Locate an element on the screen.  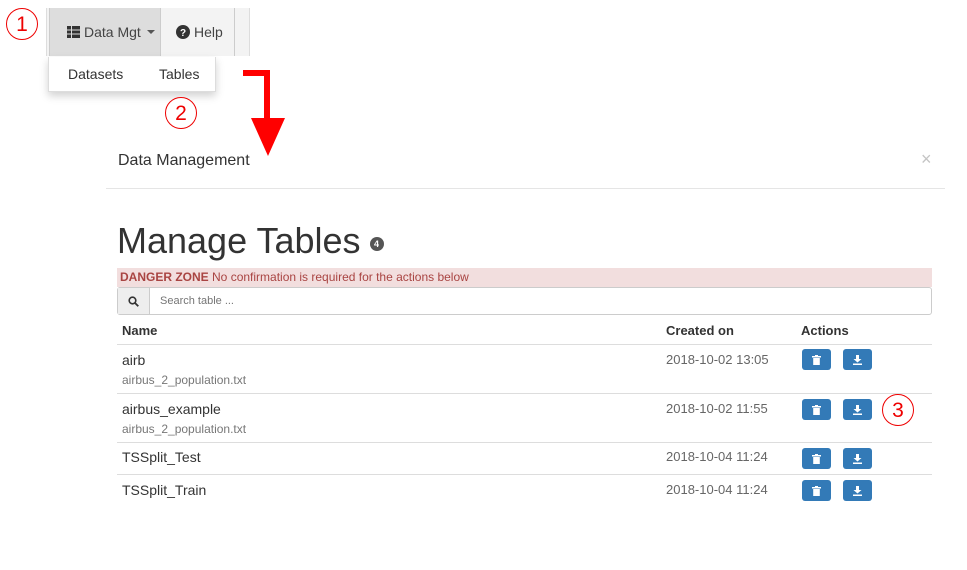
caret-down-icon is located at coordinates (150, 32).